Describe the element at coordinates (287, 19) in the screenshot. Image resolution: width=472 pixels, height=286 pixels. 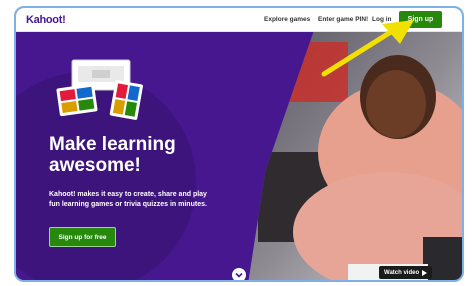
I see `nav-explore-games: Explore games` at that location.